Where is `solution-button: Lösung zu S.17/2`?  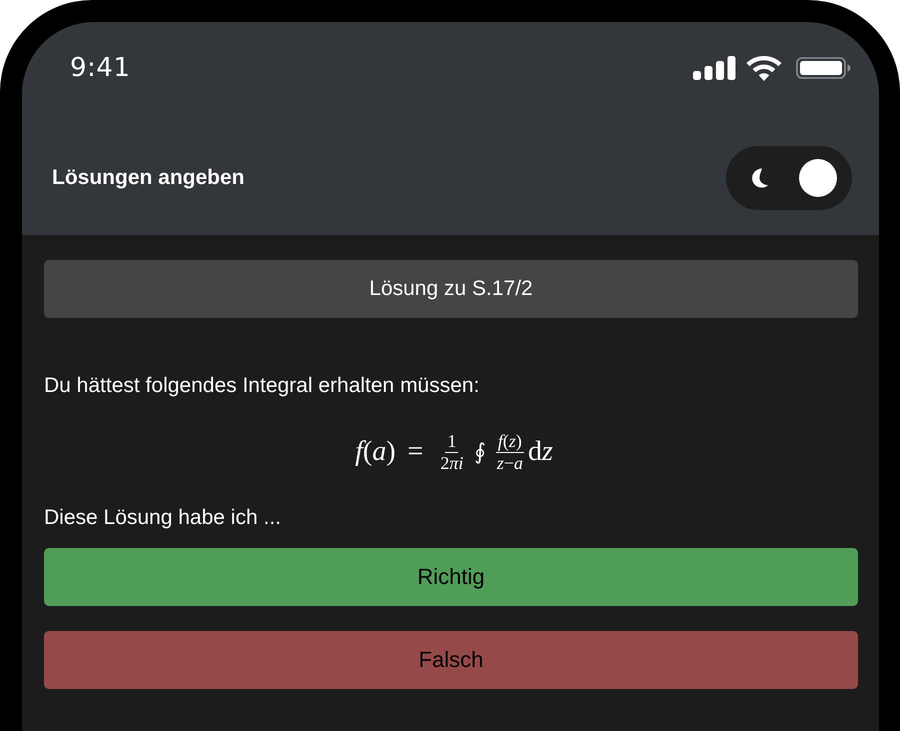 solution-button: Lösung zu S.17/2 is located at coordinates (451, 289).